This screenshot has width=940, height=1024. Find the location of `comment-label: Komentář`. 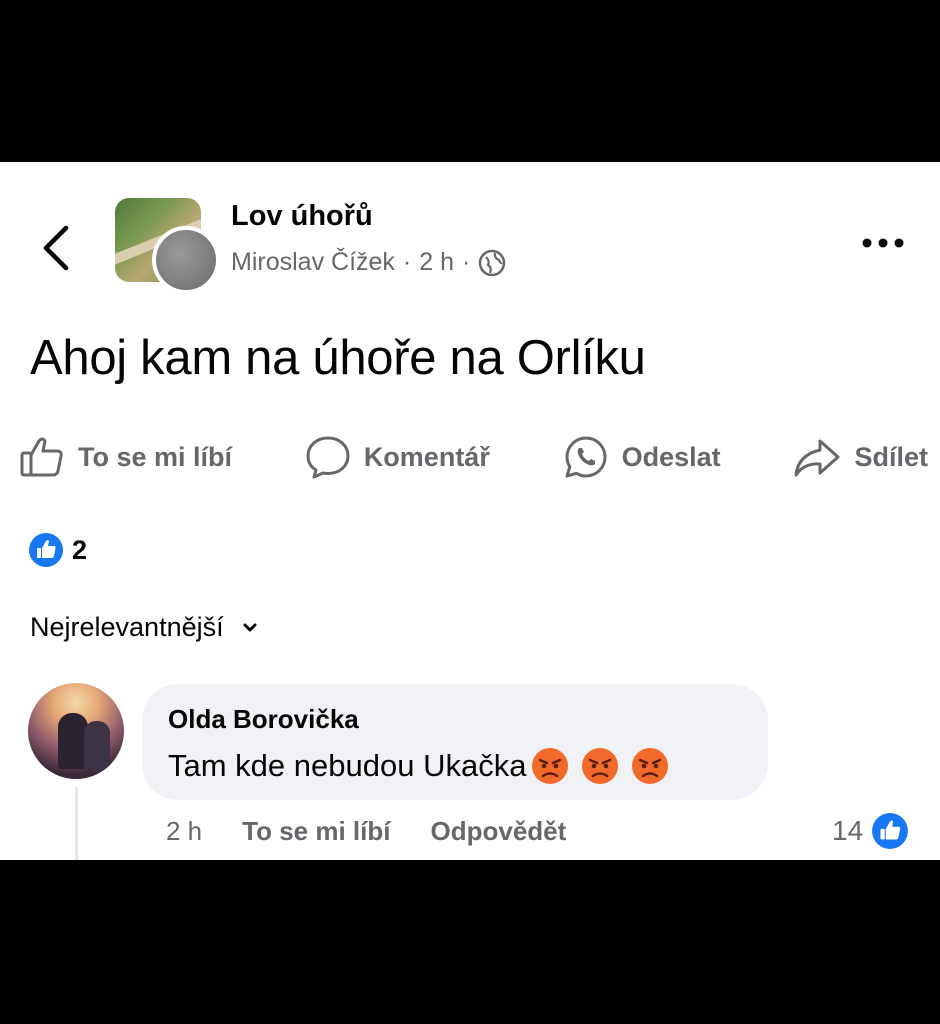

comment-label: Komentář is located at coordinates (426, 456).